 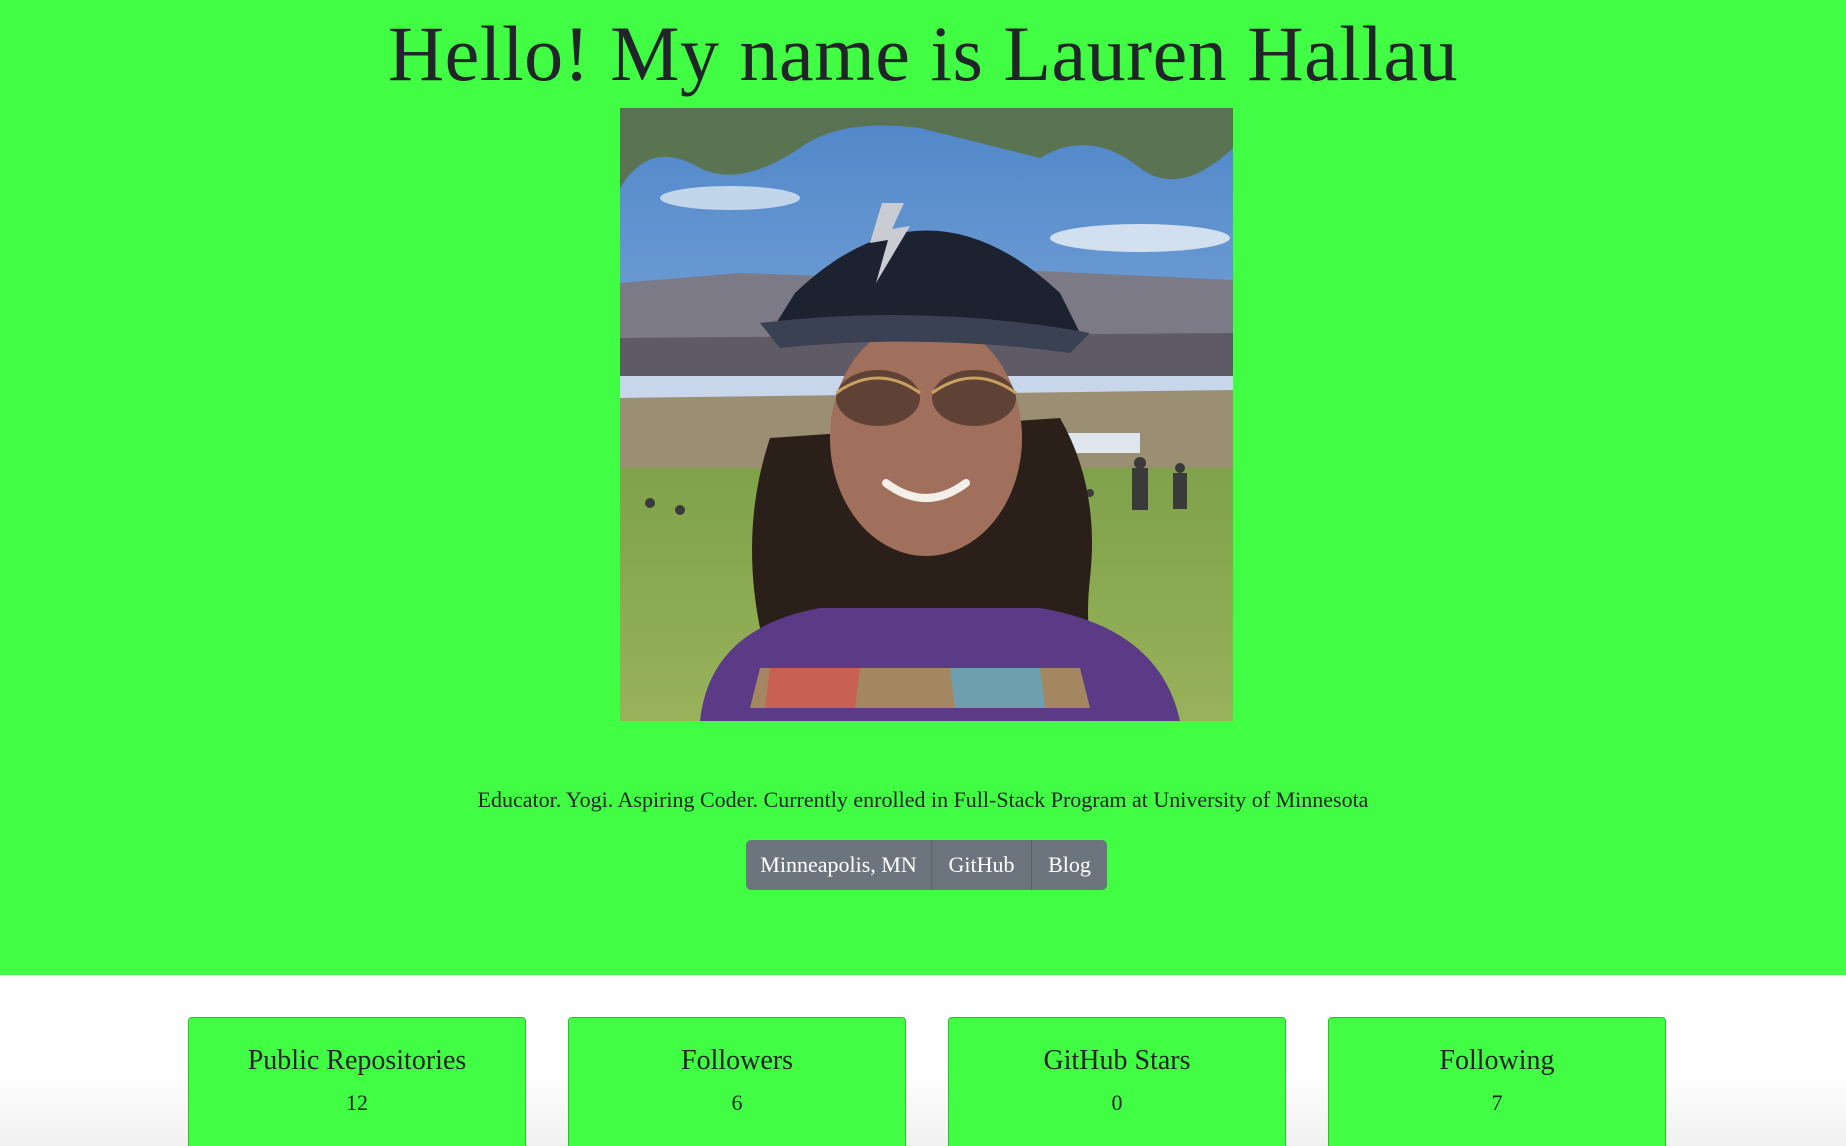 What do you see at coordinates (1497, 1060) in the screenshot?
I see `stat-label: Following` at bounding box center [1497, 1060].